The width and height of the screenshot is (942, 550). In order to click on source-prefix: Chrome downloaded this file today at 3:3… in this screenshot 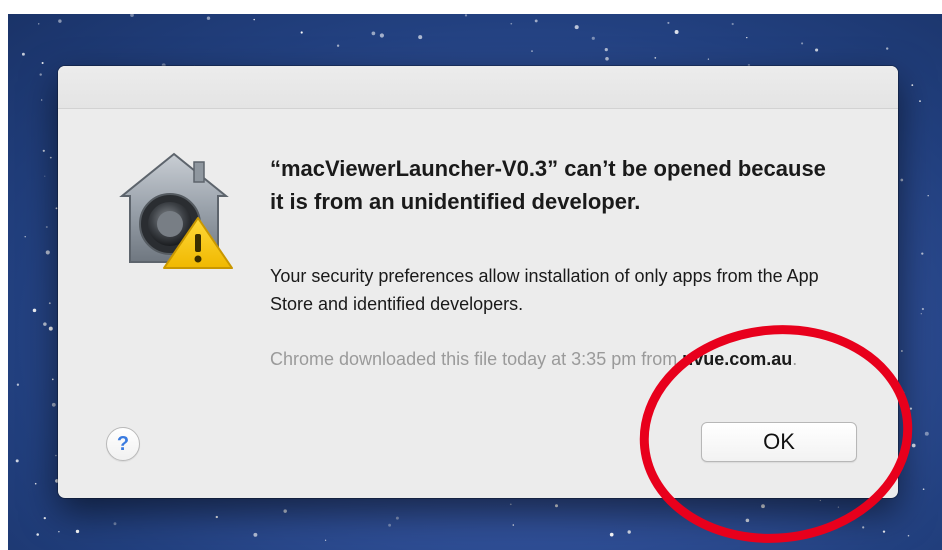, I will do `click(474, 359)`.